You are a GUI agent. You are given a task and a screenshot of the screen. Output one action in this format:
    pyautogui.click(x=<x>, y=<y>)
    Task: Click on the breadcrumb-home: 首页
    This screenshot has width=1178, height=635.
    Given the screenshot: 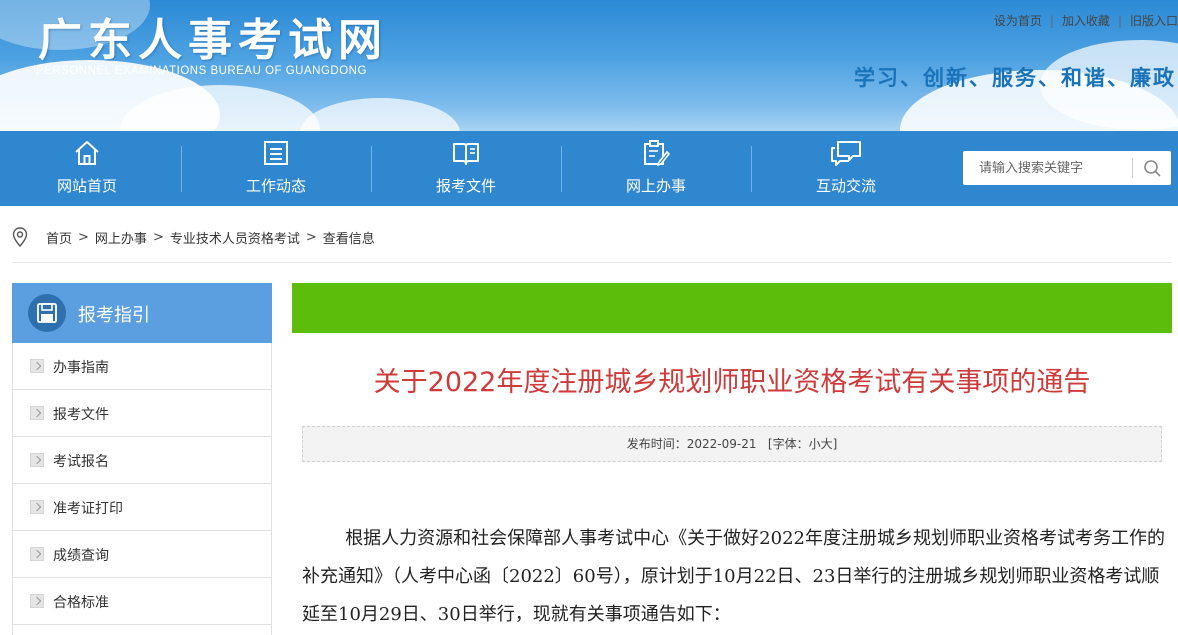 What is the action you would take?
    pyautogui.click(x=59, y=237)
    